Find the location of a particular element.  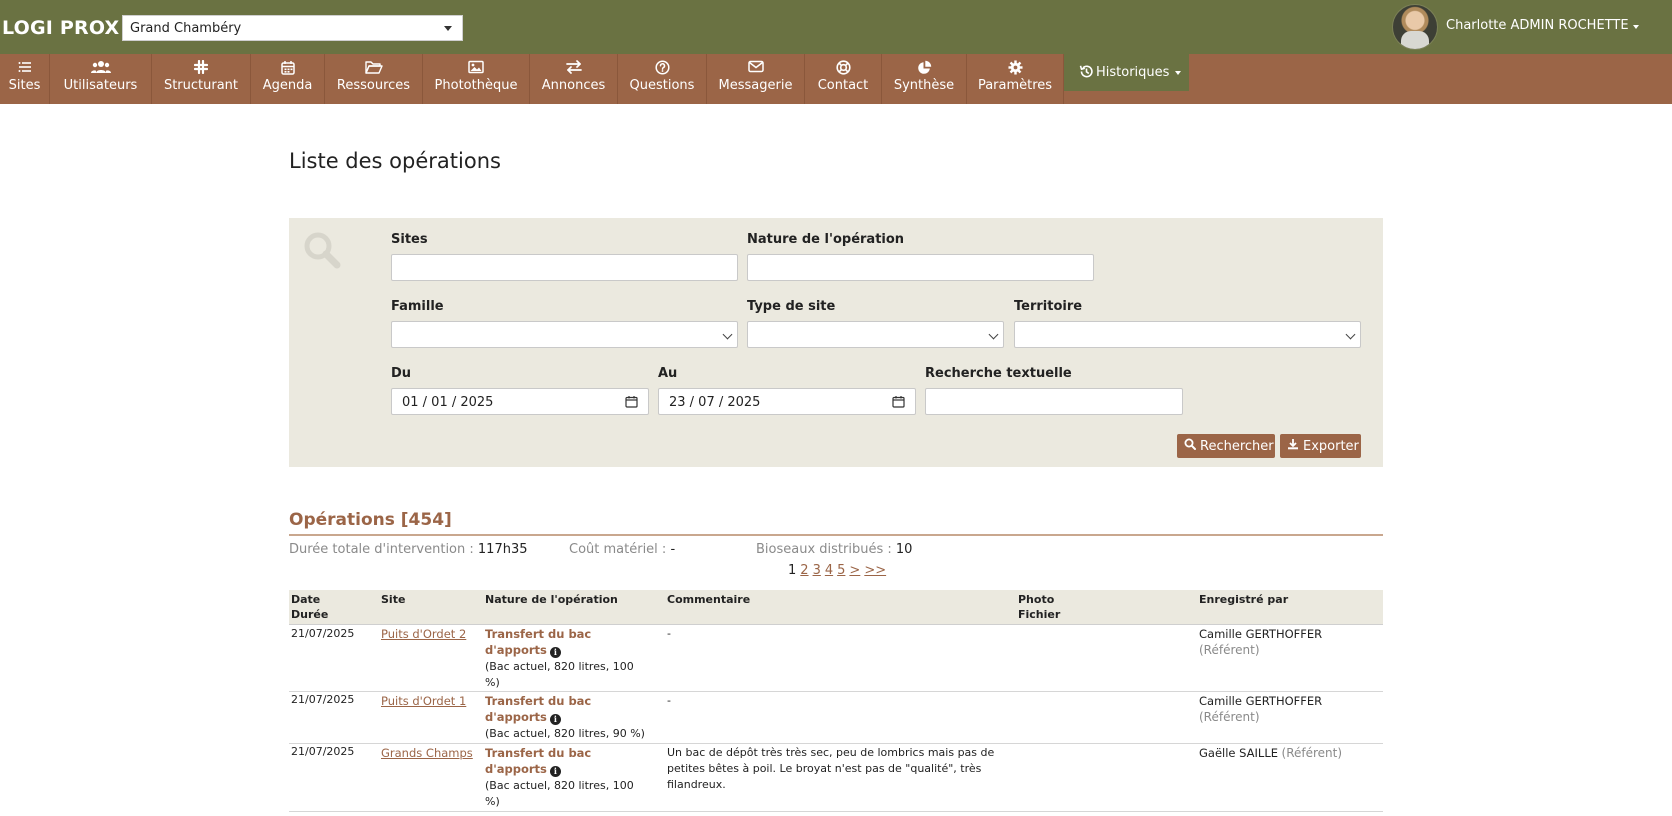

row-site-link: Puits d'Ordet 2 is located at coordinates (423, 634).